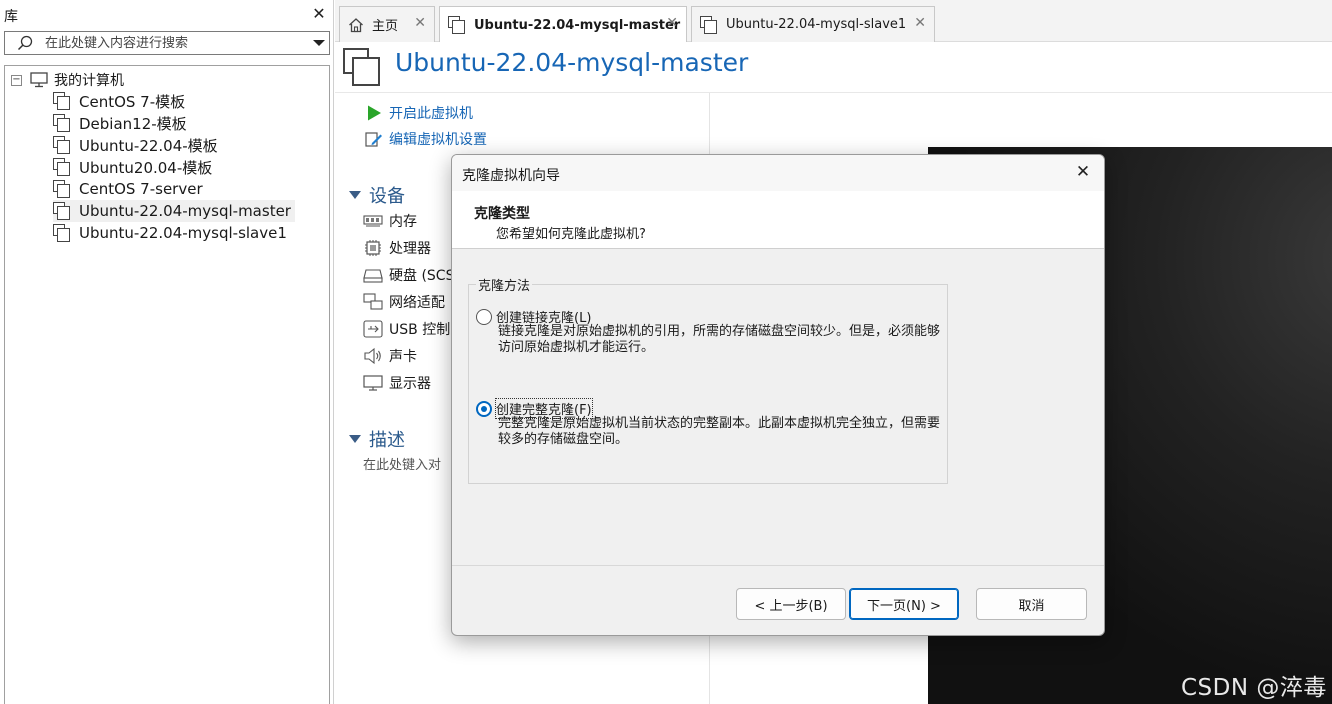  Describe the element at coordinates (422, 276) in the screenshot. I see `device-label: 硬盘 (SCS` at that location.